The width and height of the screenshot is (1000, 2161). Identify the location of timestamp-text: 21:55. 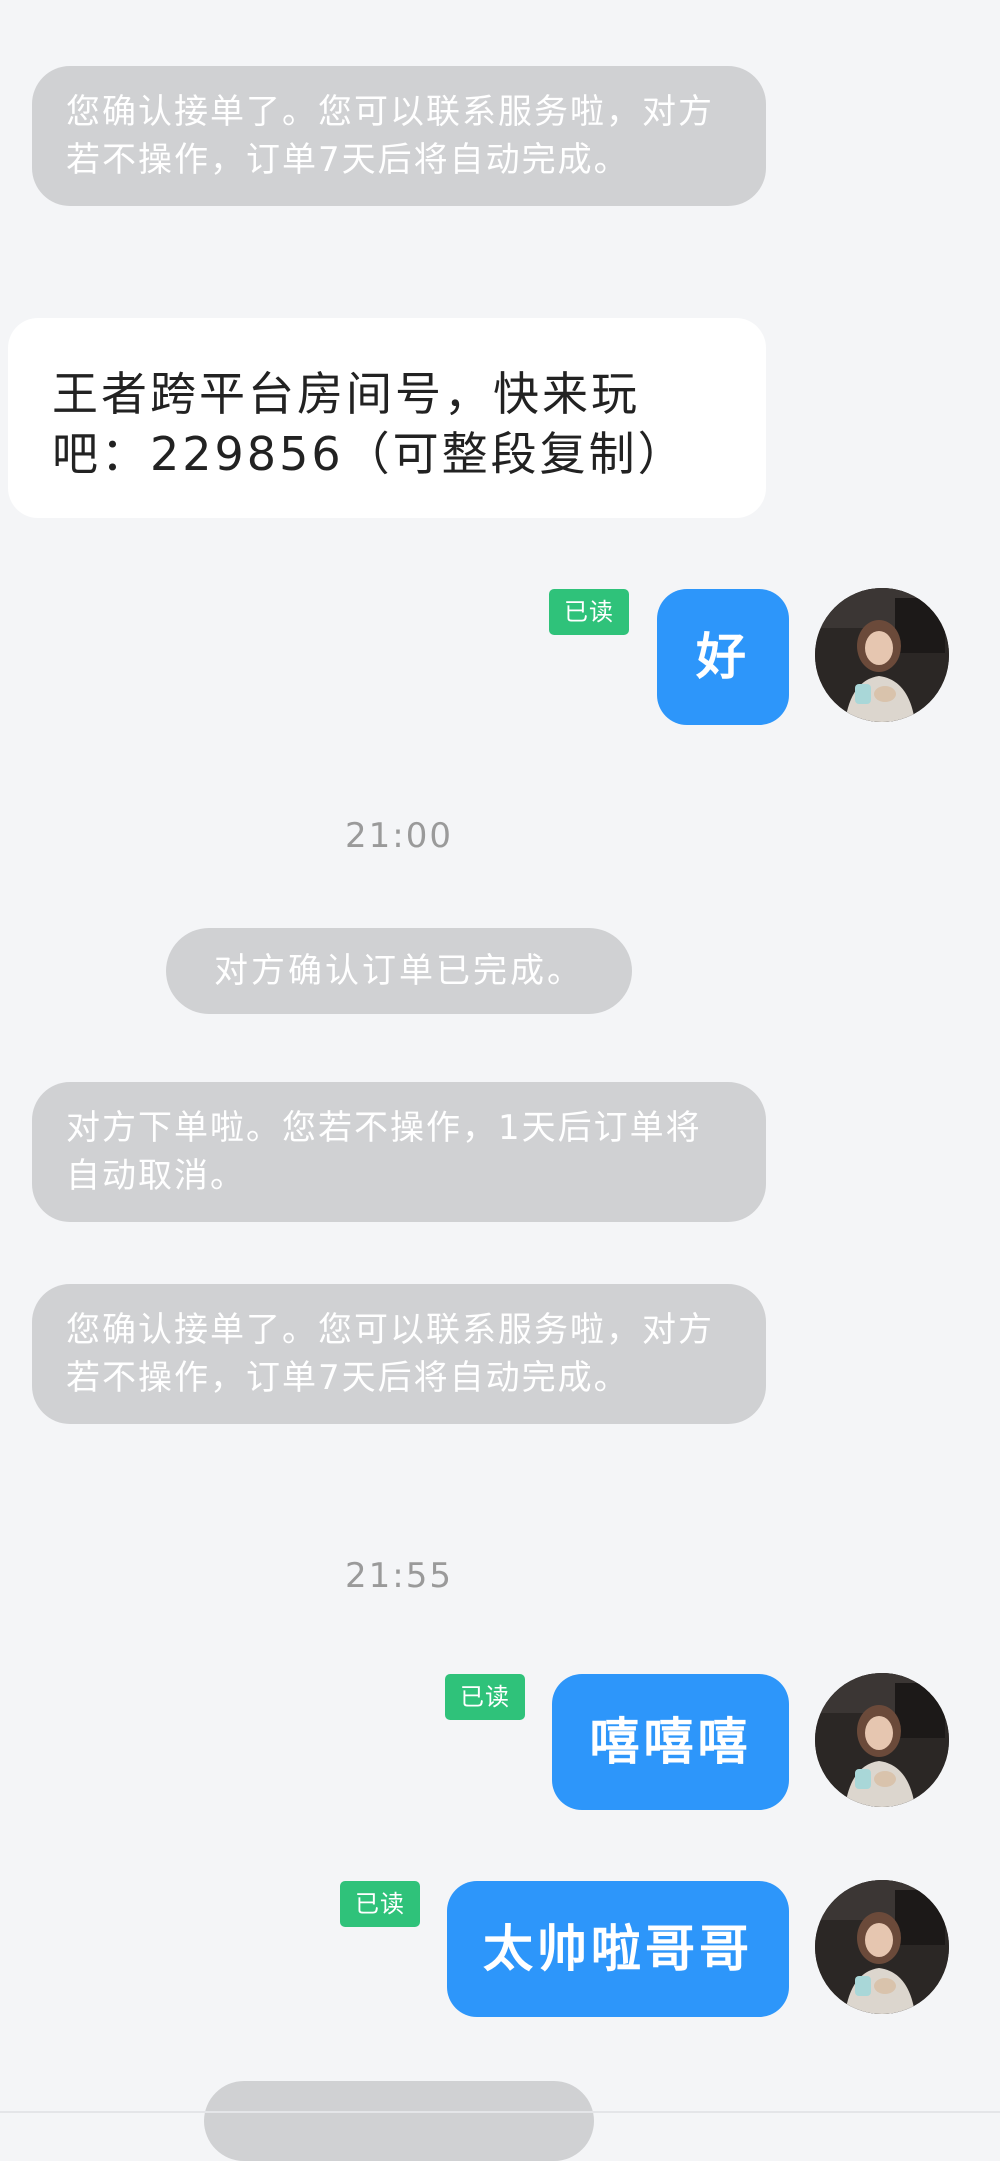
(399, 1576).